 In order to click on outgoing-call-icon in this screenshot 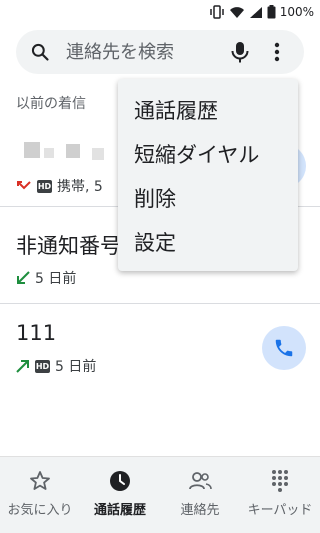, I will do `click(22, 366)`.